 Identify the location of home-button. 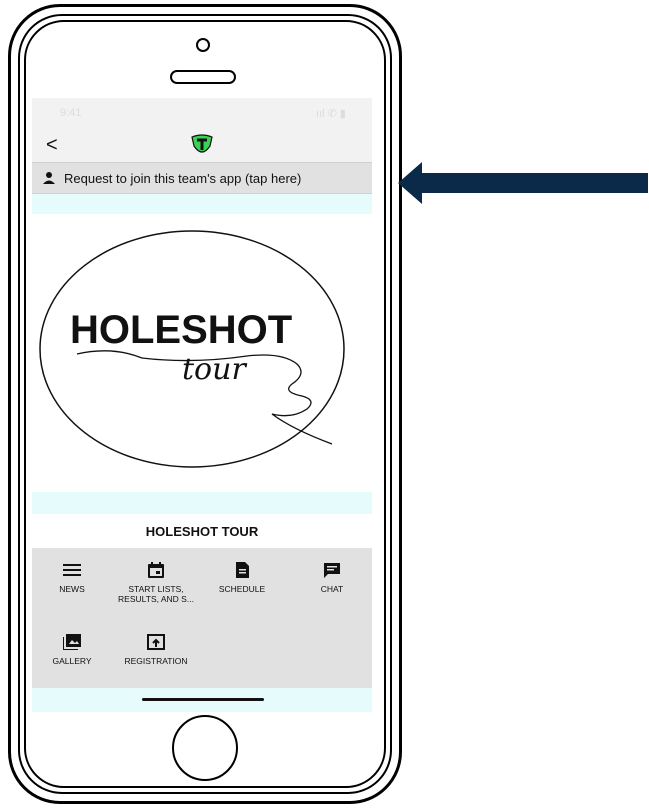
(205, 748).